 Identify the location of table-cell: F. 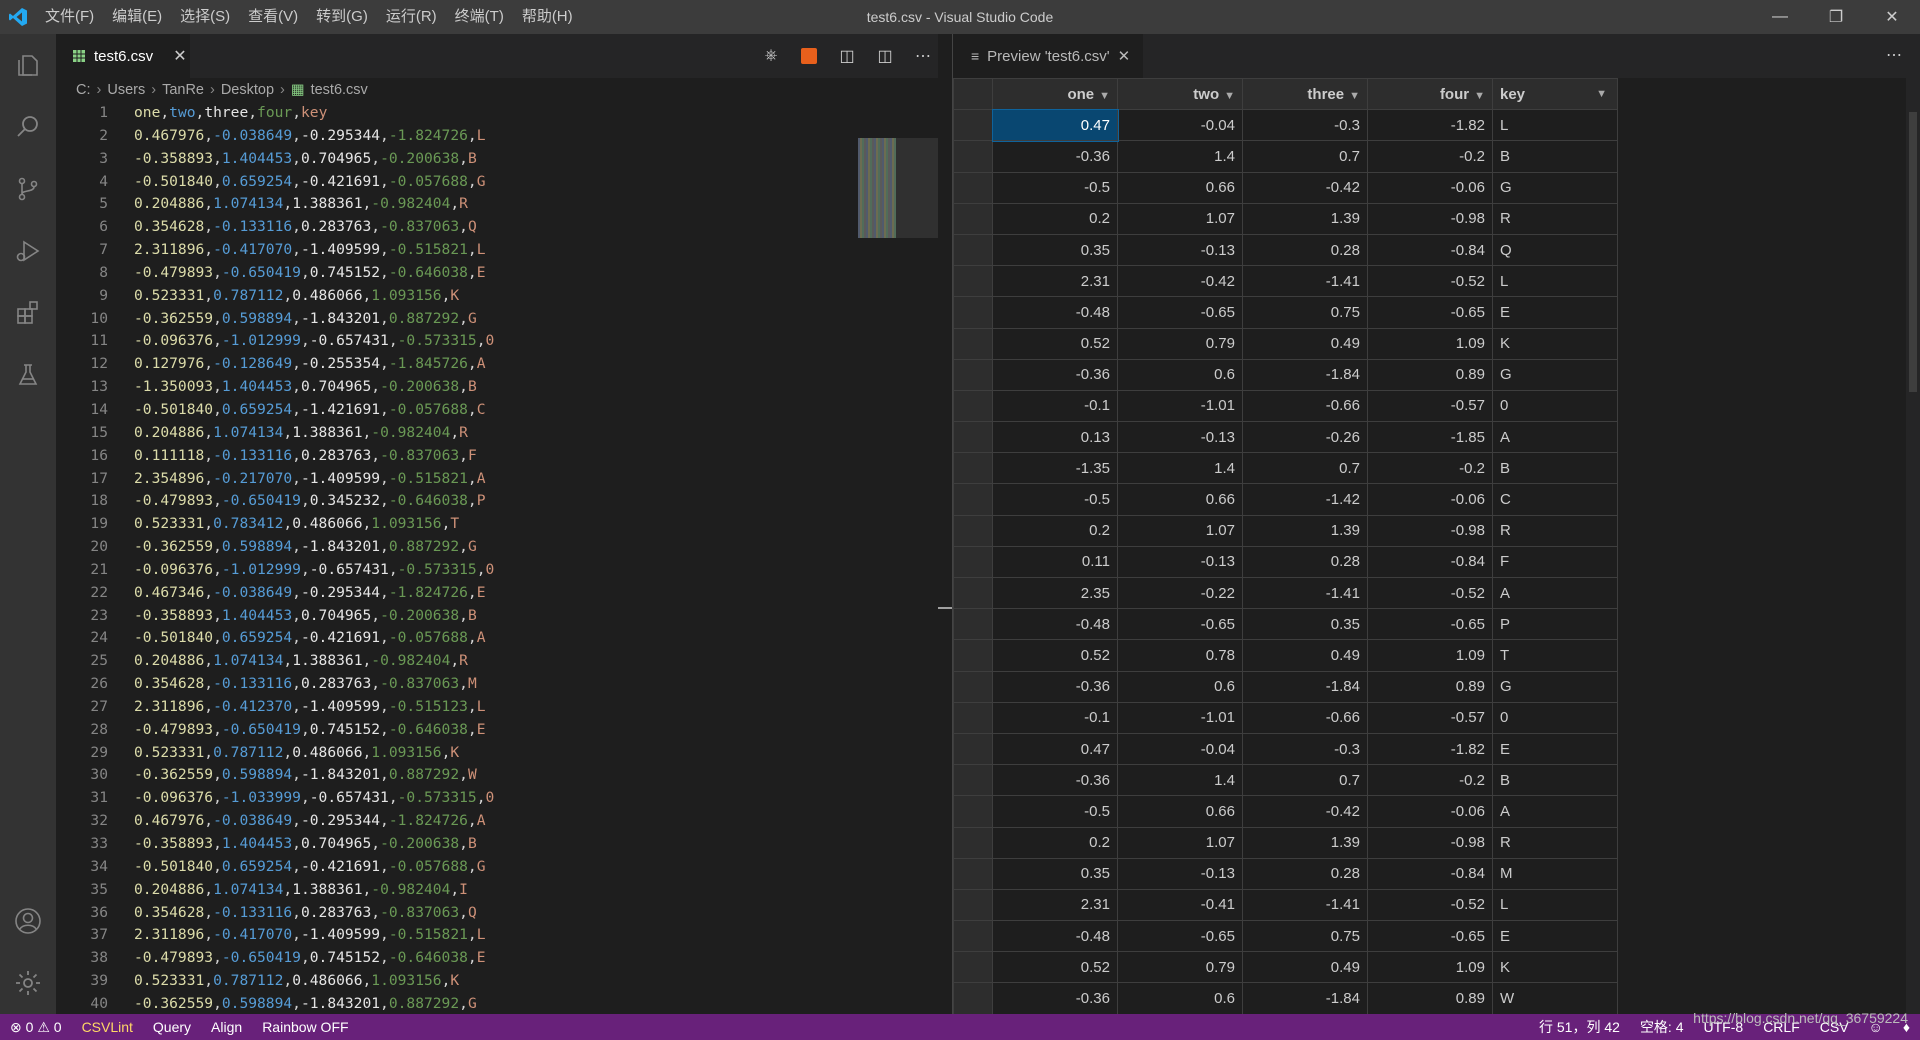
(1555, 562).